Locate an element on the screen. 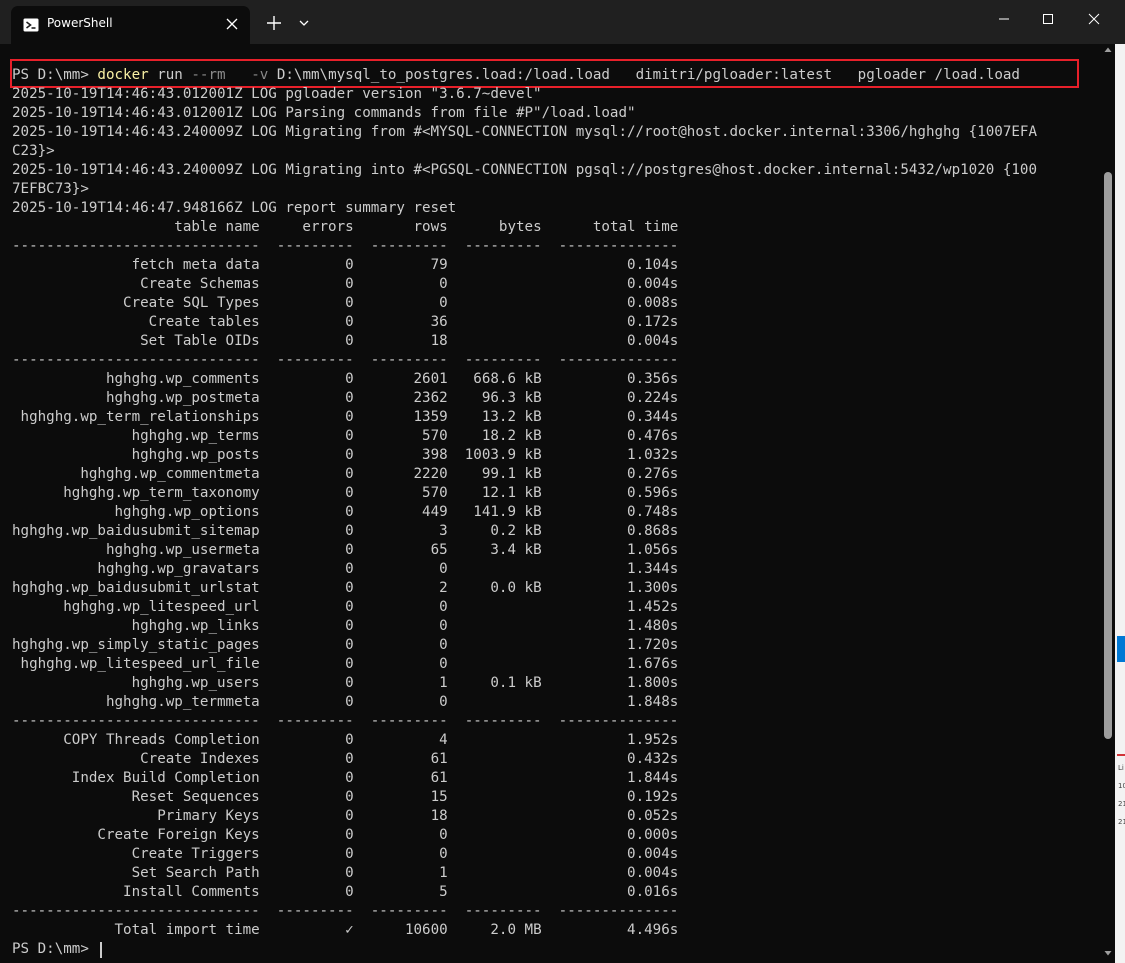  scroll-down-icon is located at coordinates (1108, 953).